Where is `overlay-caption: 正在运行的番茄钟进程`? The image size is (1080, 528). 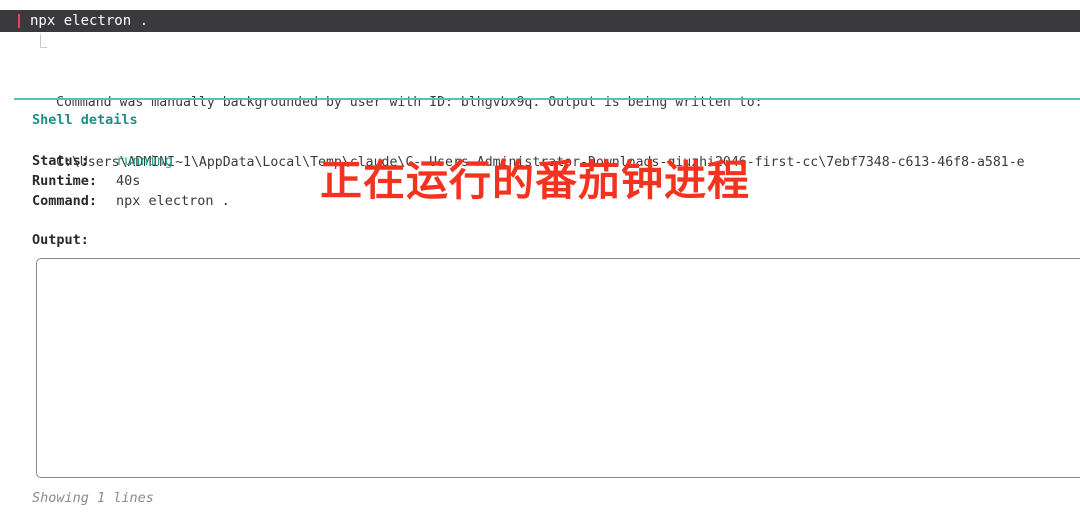 overlay-caption: 正在运行的番茄钟进程 is located at coordinates (535, 180).